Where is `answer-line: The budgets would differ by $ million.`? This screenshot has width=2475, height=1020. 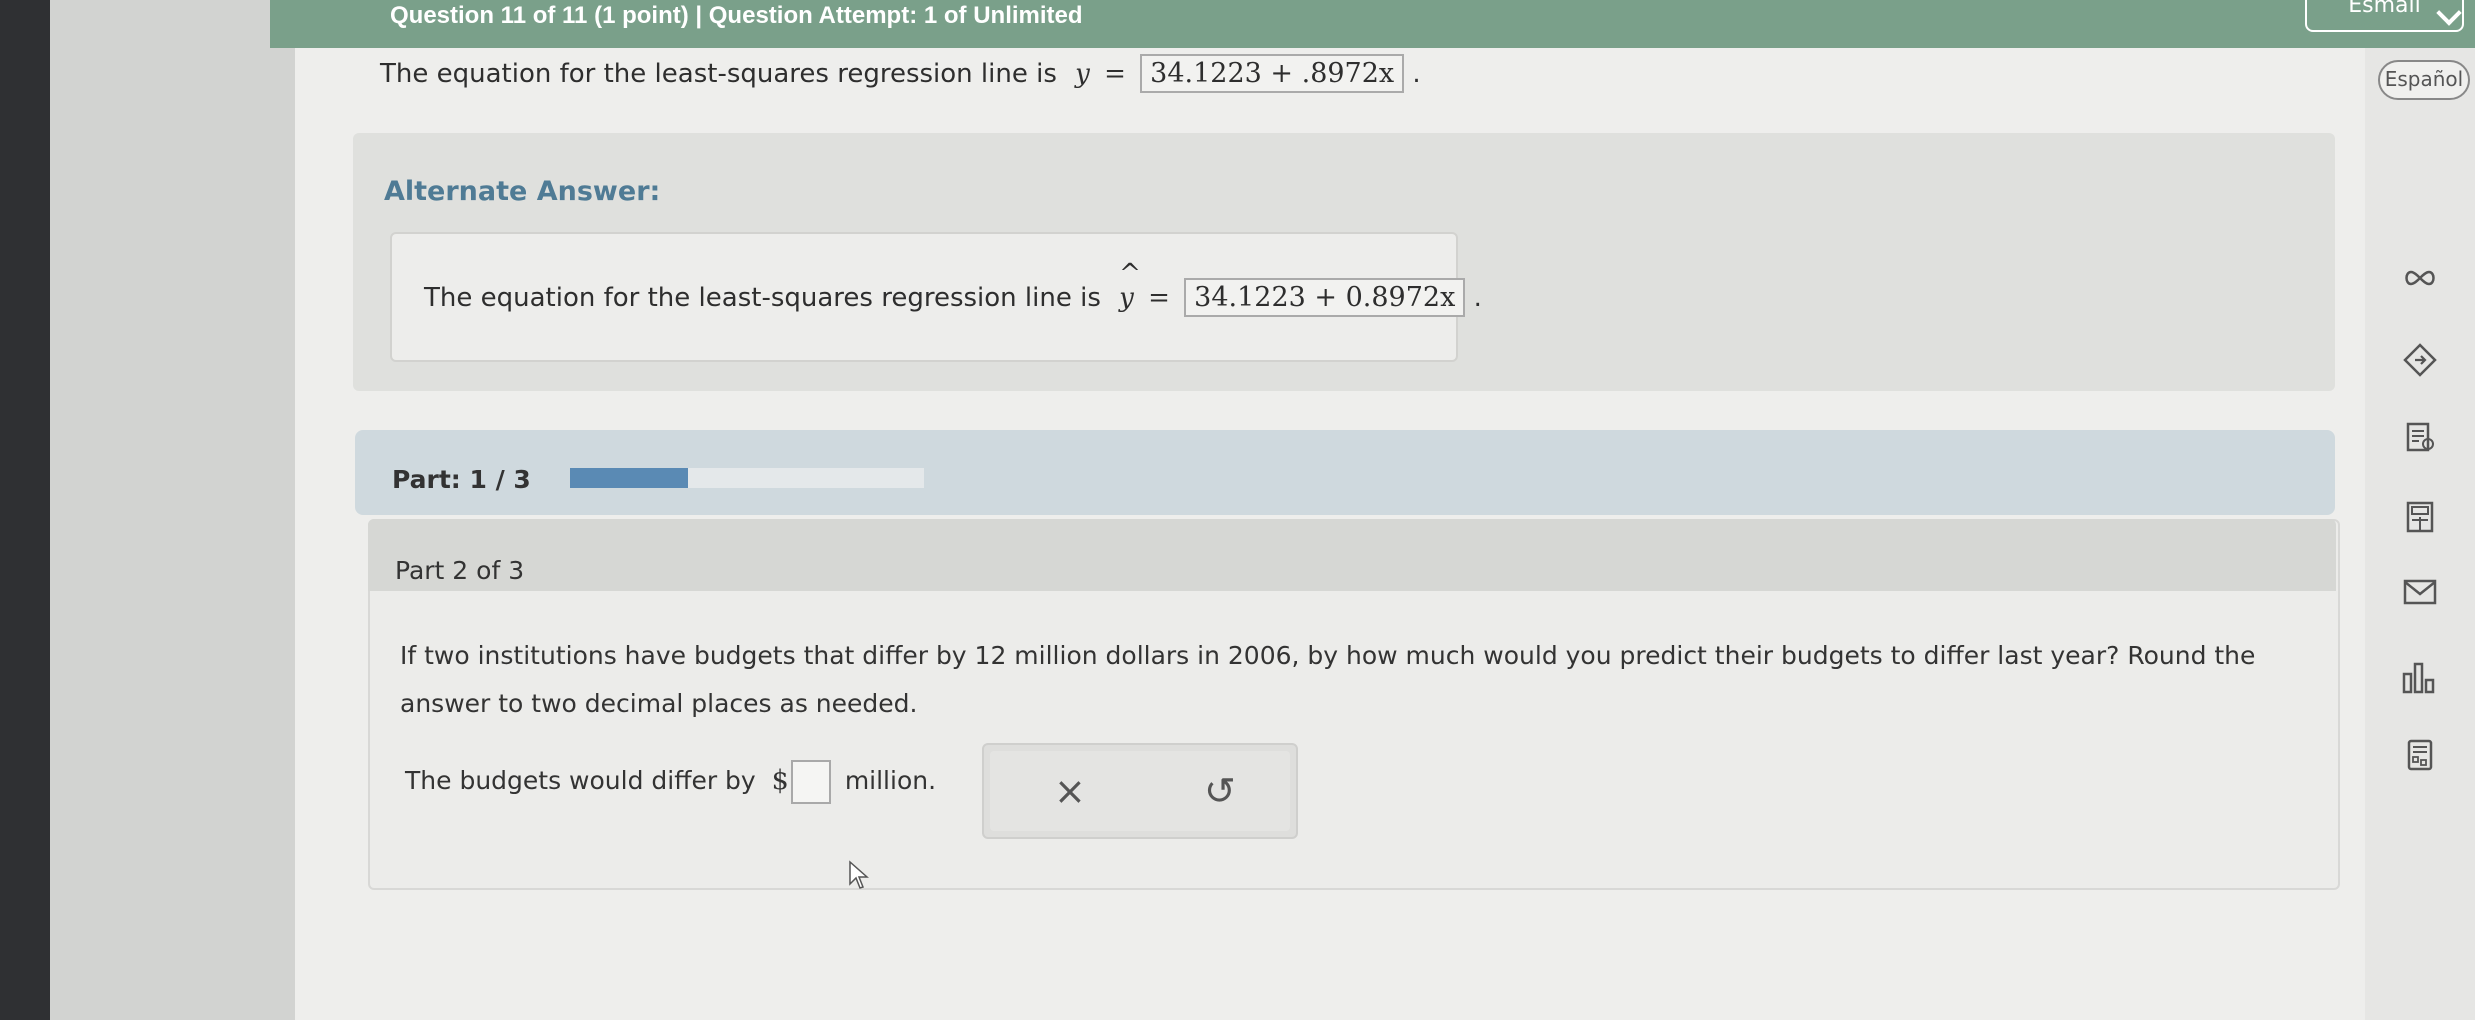
answer-line: The budgets would differ by $ million. is located at coordinates (670, 782).